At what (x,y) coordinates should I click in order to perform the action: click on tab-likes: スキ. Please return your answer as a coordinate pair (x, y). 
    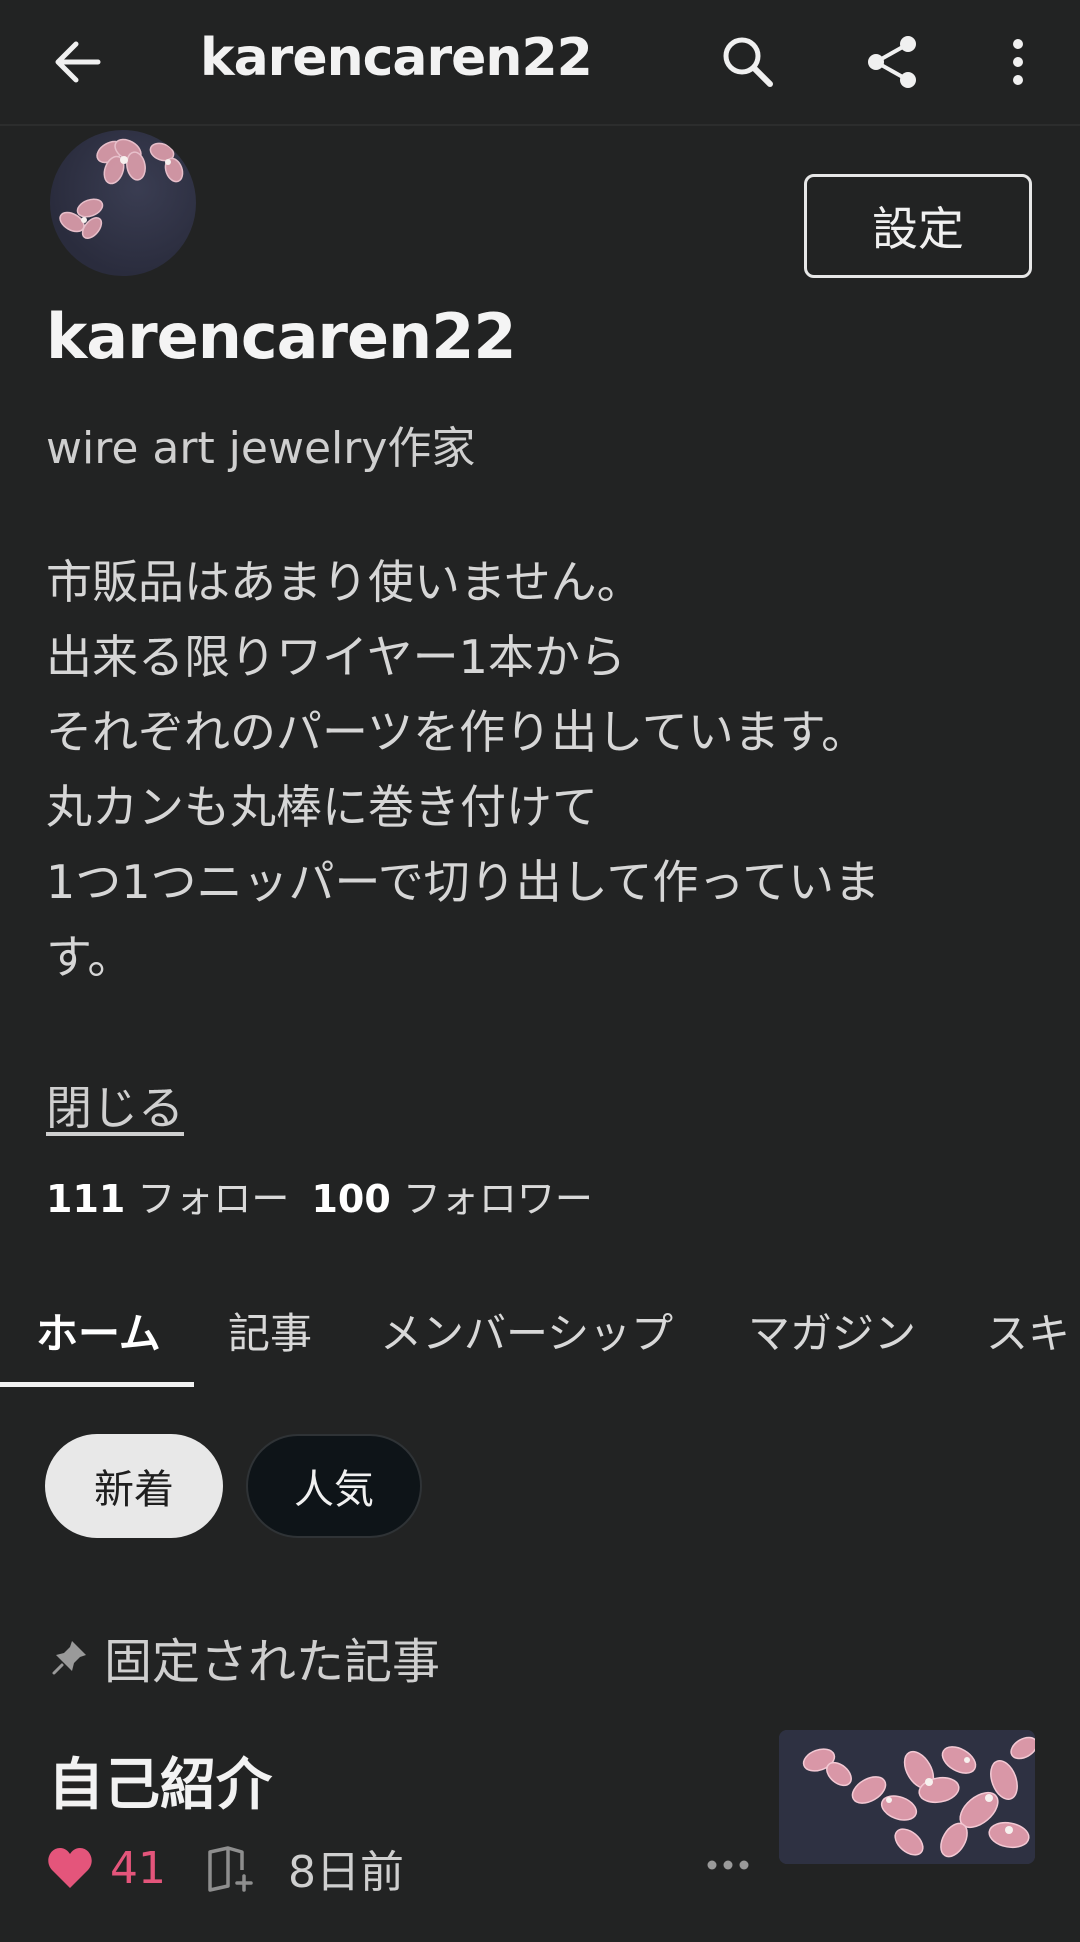
    Looking at the image, I should click on (1028, 1330).